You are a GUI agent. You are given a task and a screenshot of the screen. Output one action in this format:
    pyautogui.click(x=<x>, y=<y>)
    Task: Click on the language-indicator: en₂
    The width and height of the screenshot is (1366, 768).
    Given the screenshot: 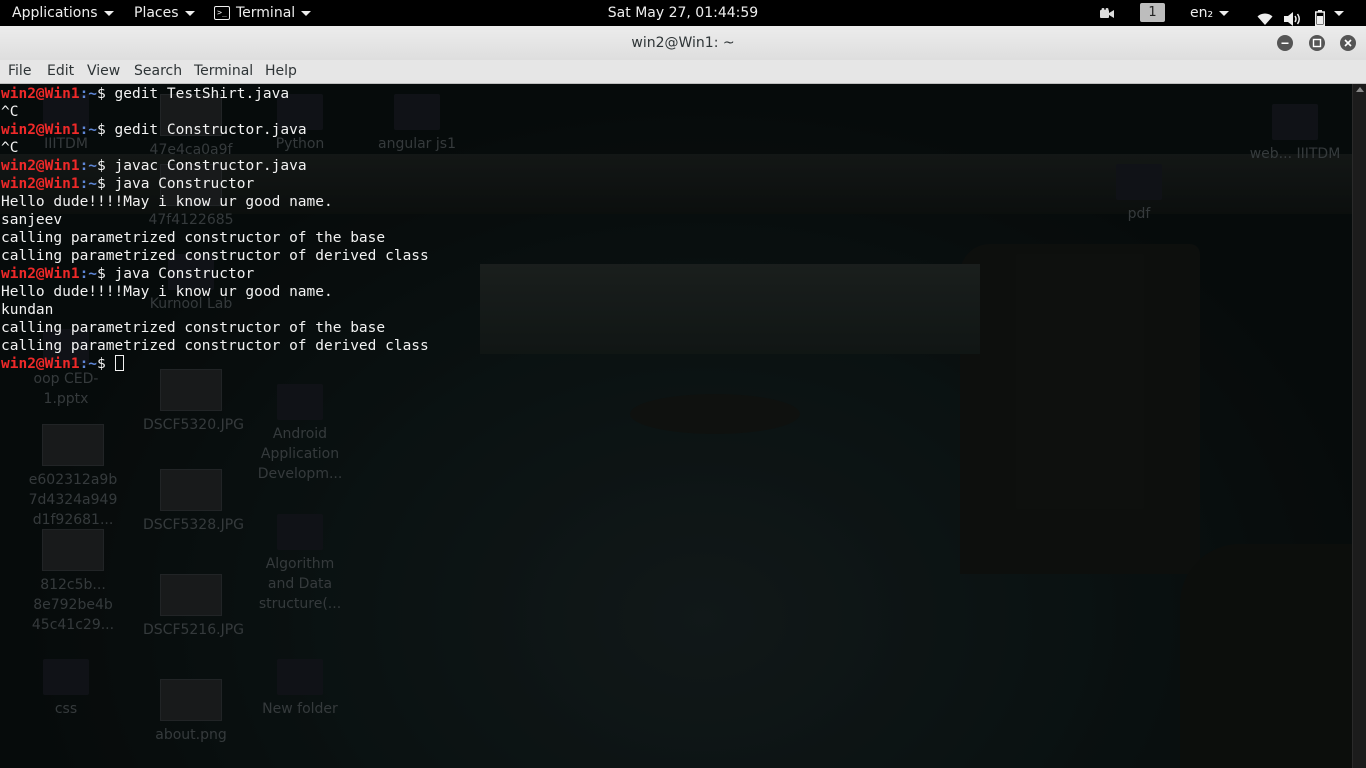 What is the action you would take?
    pyautogui.click(x=1210, y=13)
    